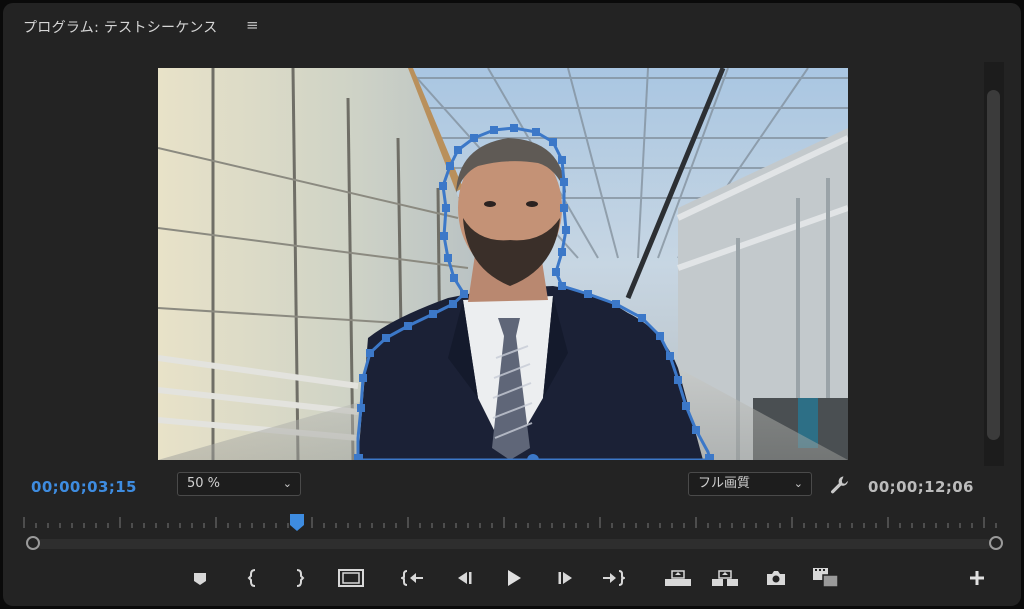 This screenshot has width=1024, height=609. I want to click on panel-title: プログラム: テストシーケンス, so click(120, 28).